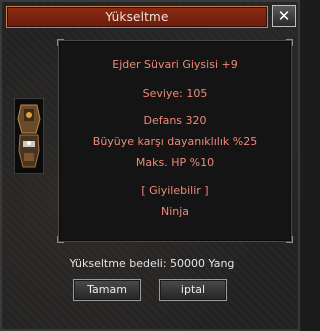 The width and height of the screenshot is (320, 331). What do you see at coordinates (175, 120) in the screenshot?
I see `item-defense: Defans 320` at bounding box center [175, 120].